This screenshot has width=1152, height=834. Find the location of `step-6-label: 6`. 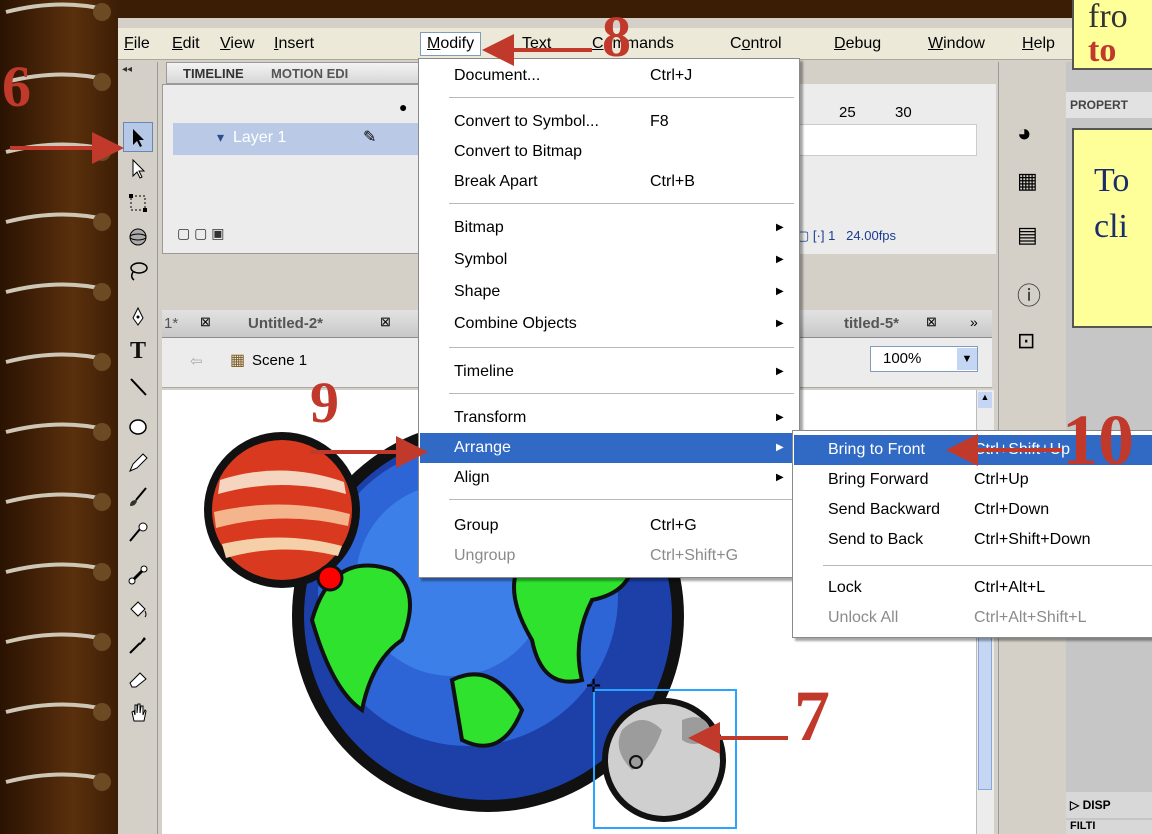

step-6-label: 6 is located at coordinates (16, 86).